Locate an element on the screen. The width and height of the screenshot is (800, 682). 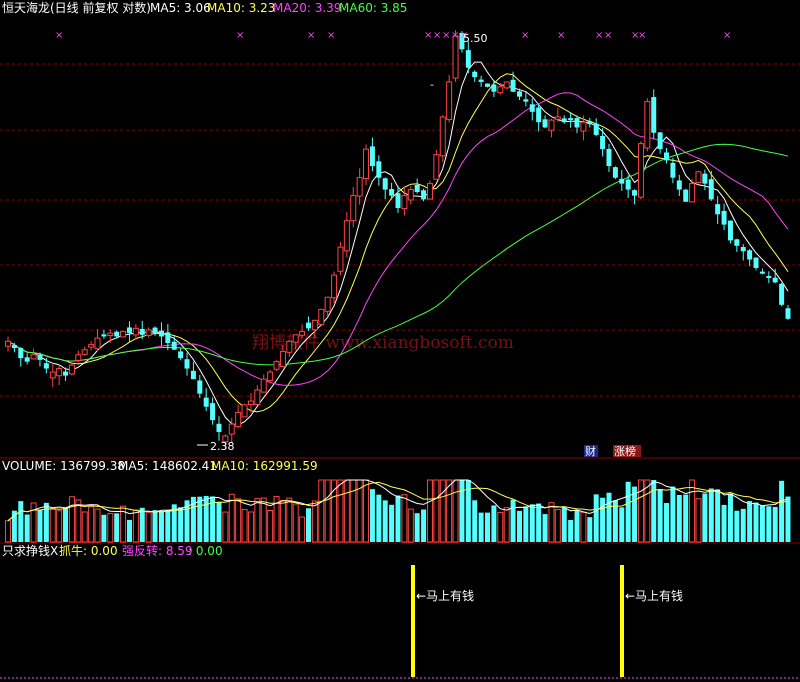
low-price-label: 2.38 is located at coordinates (222, 446).